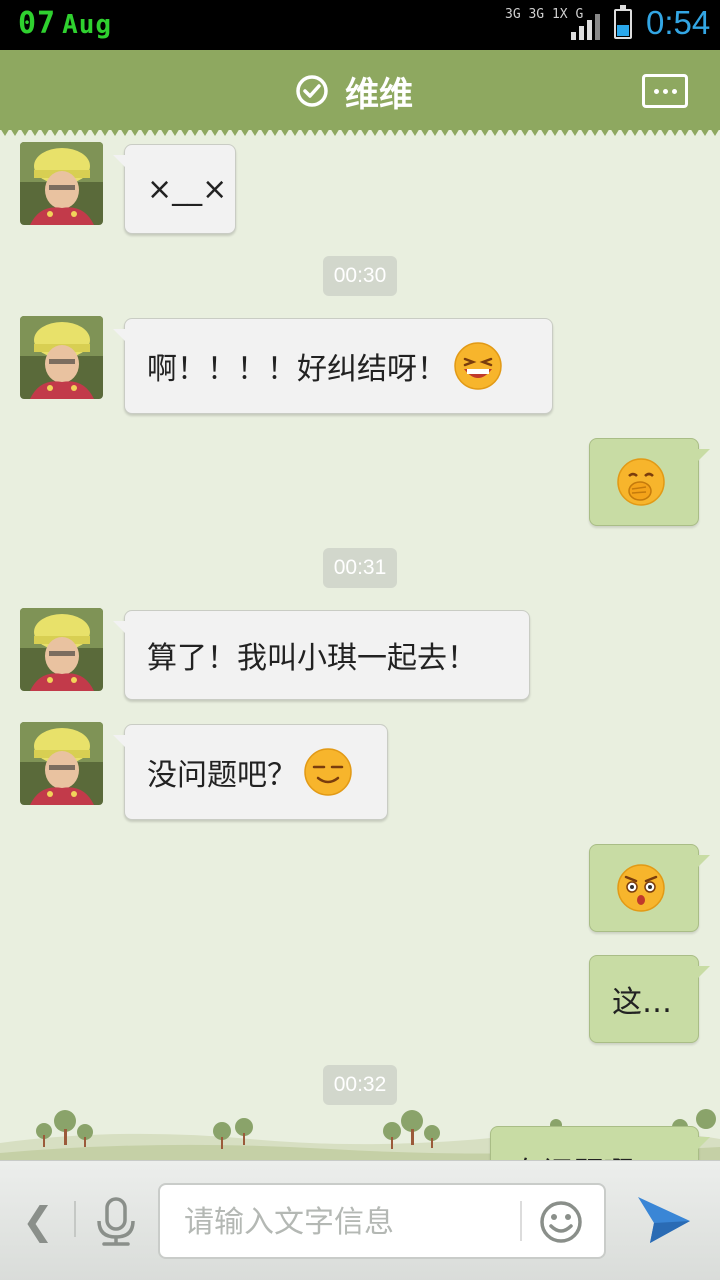  I want to click on contact-title: 维维, so click(354, 91).